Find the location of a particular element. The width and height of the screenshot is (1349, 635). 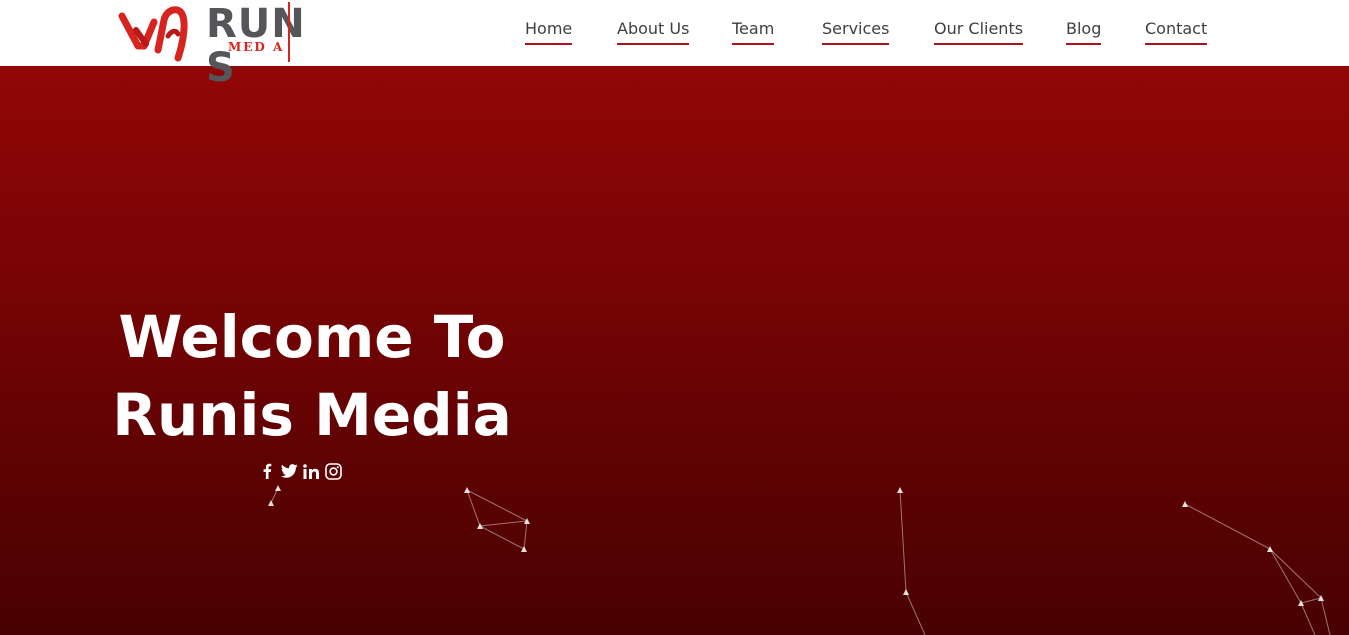

linkedin-icon is located at coordinates (311, 471).